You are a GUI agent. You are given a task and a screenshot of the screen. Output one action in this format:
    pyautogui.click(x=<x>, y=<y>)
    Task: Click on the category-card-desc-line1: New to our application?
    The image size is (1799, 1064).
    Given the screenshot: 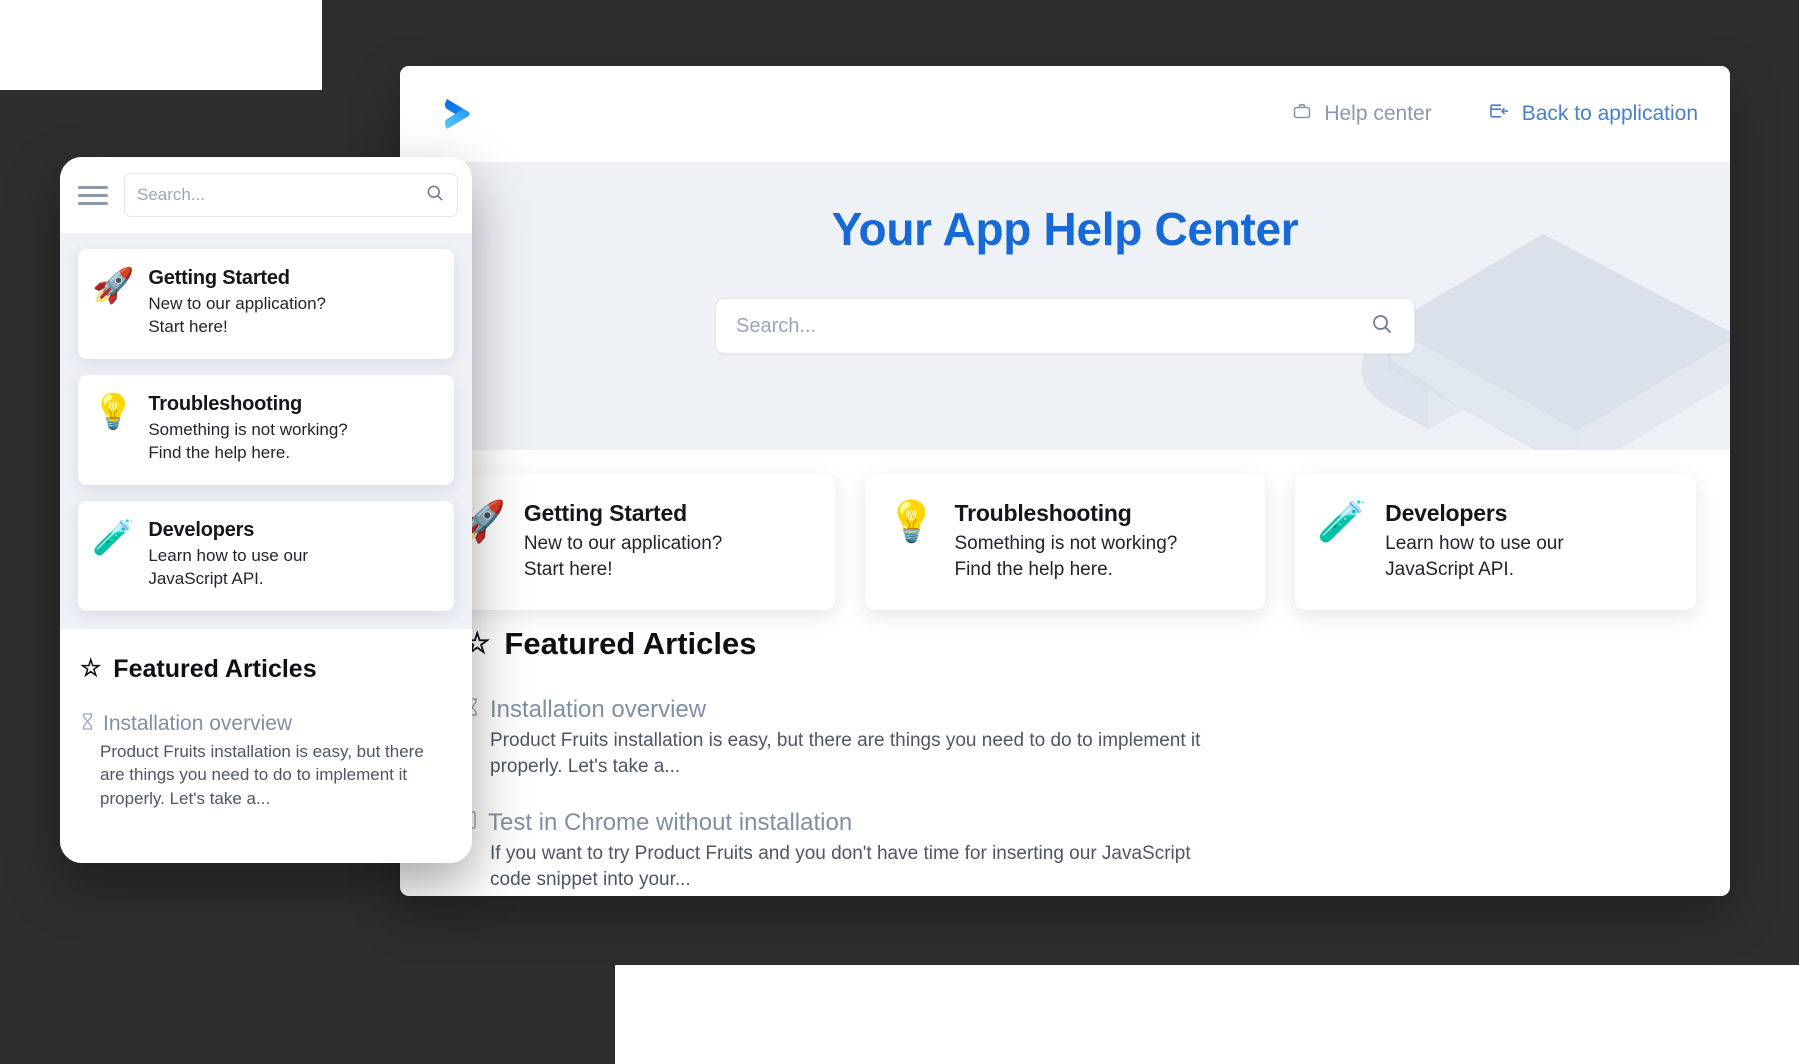 What is the action you would take?
    pyautogui.click(x=623, y=543)
    